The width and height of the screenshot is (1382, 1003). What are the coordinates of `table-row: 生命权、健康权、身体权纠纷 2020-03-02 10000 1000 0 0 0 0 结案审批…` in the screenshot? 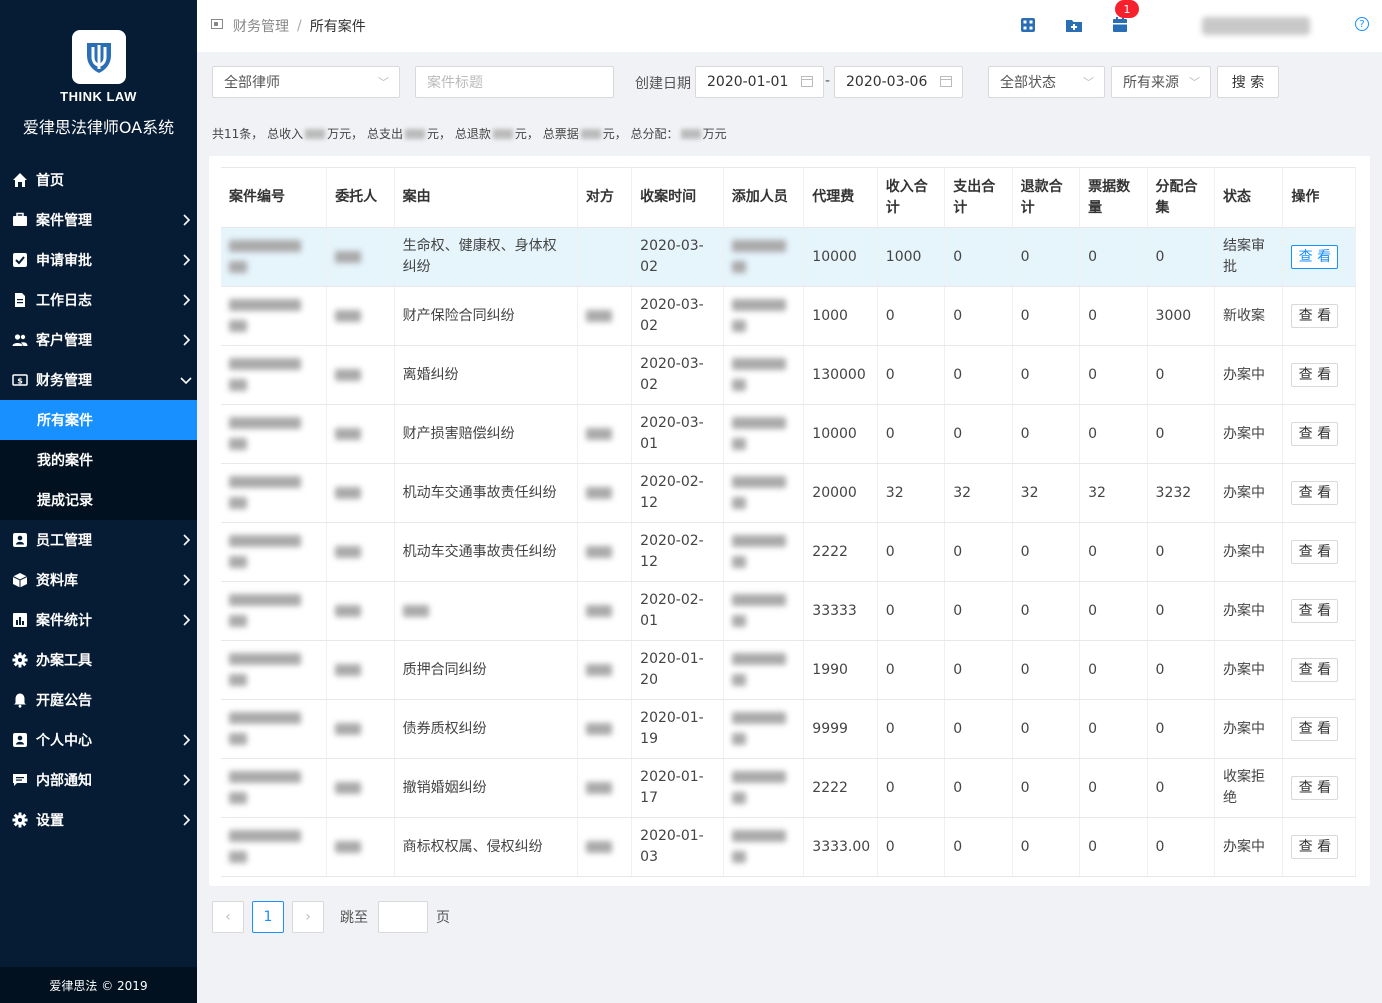 It's located at (788, 257).